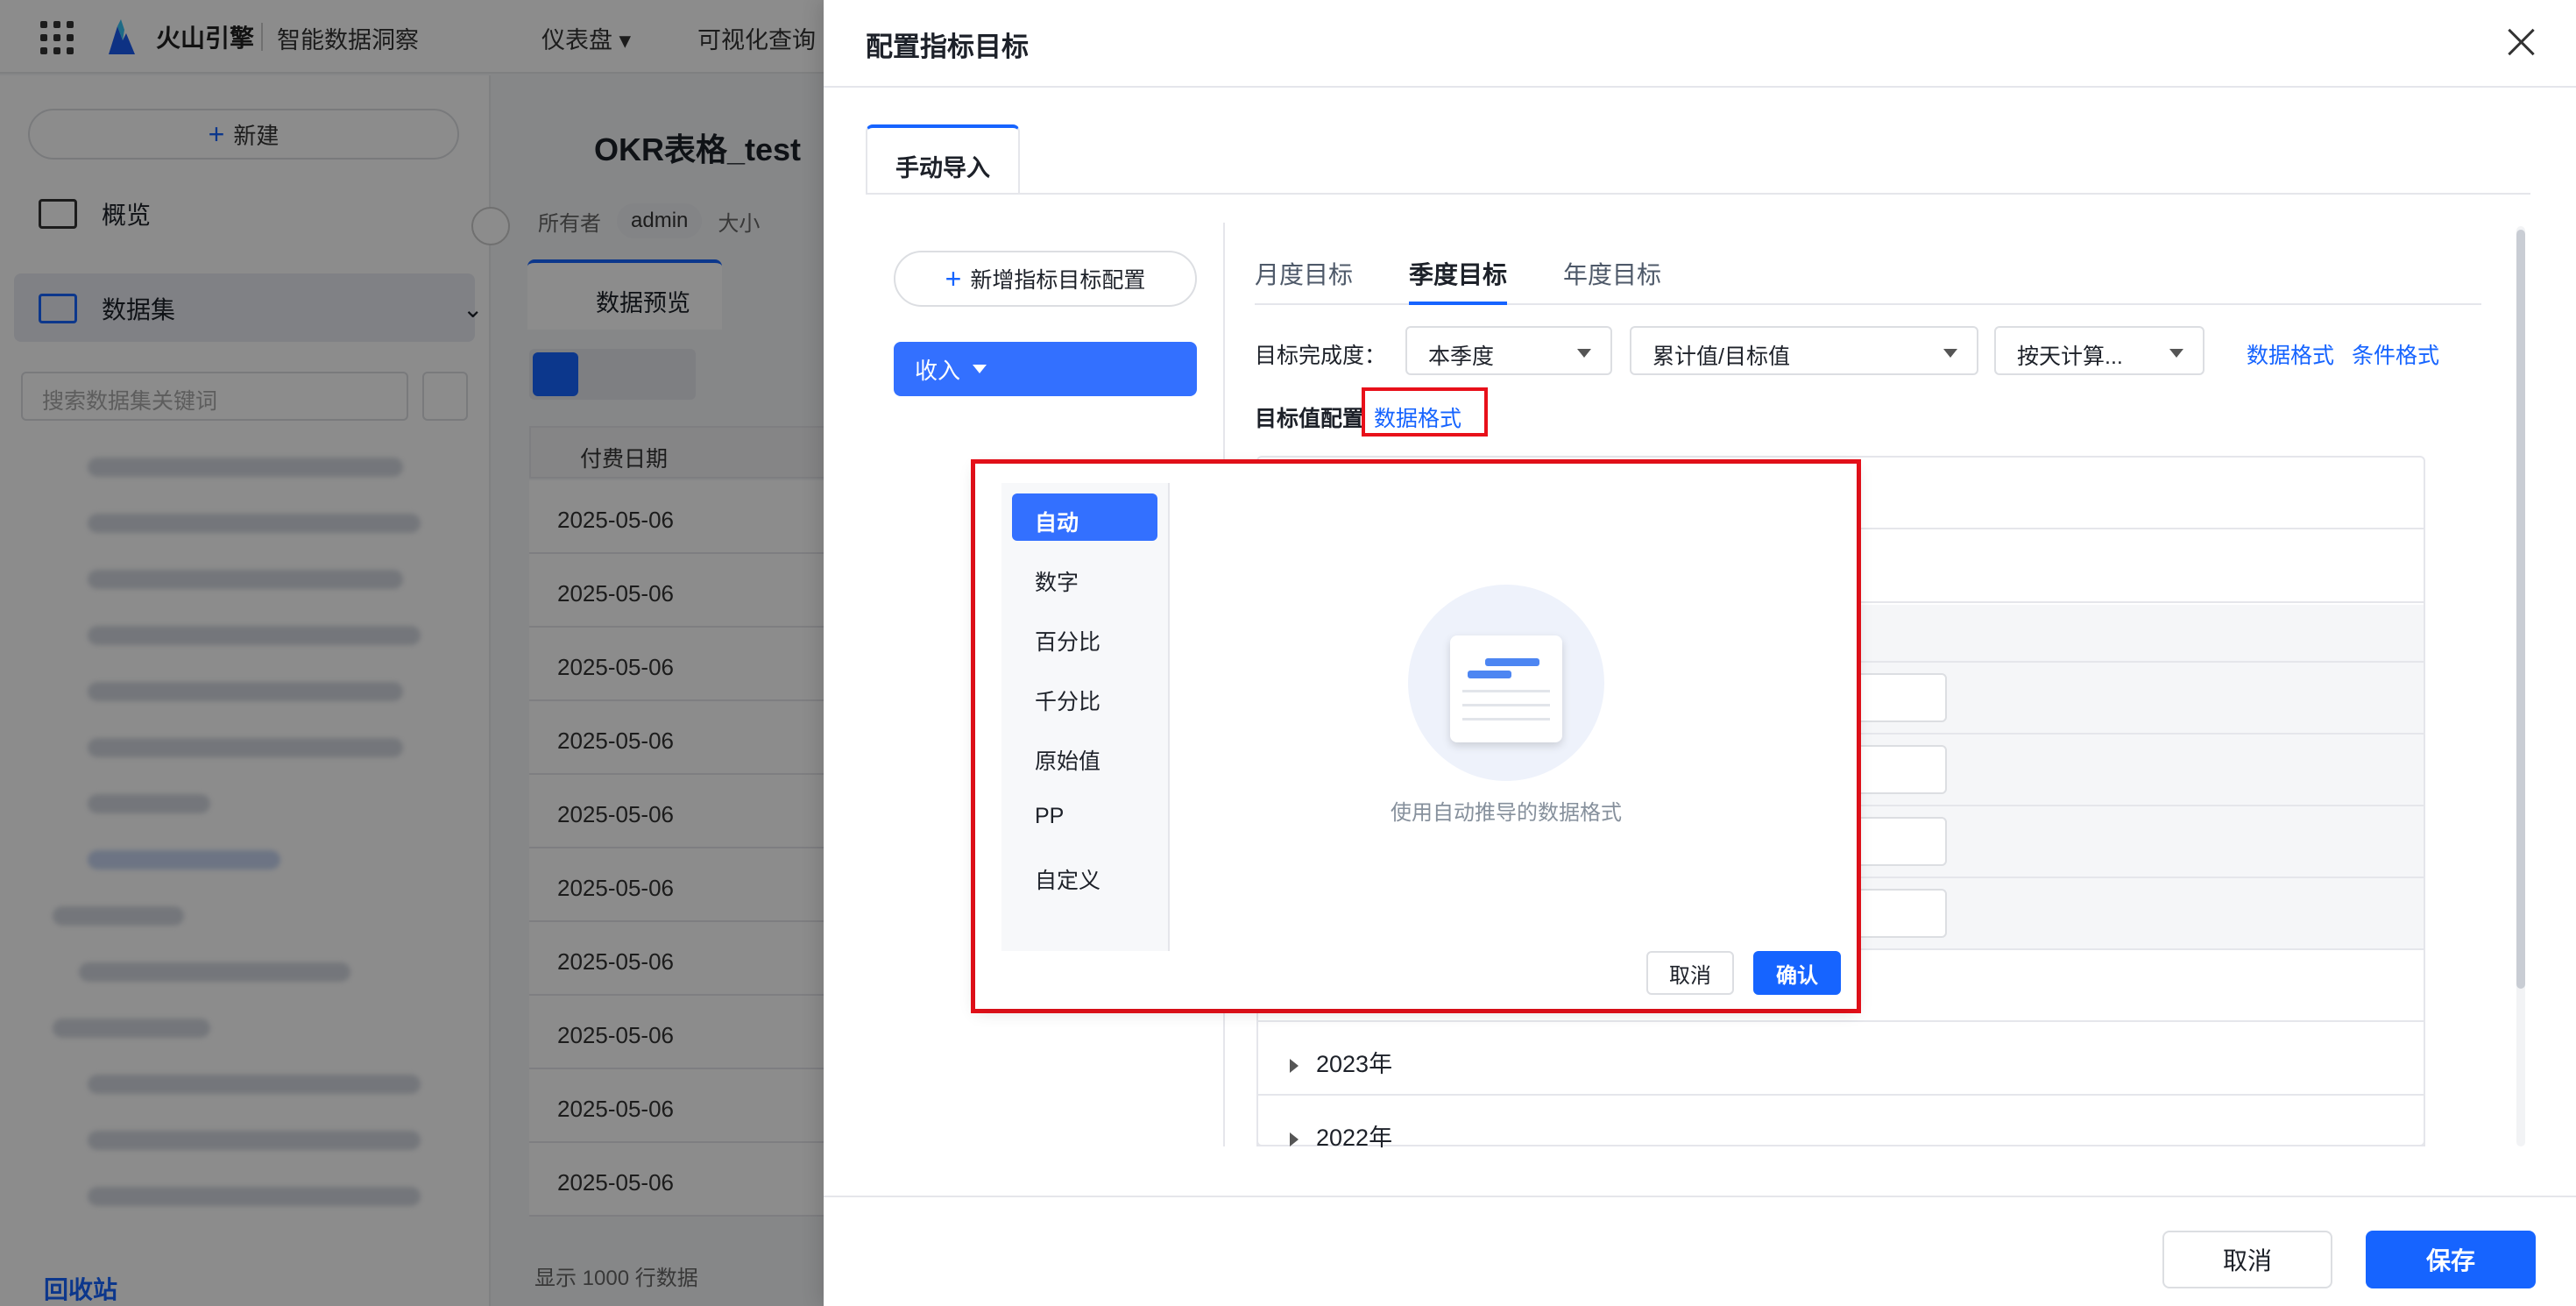  What do you see at coordinates (2520, 610) in the screenshot?
I see `scrollbar-thumb` at bounding box center [2520, 610].